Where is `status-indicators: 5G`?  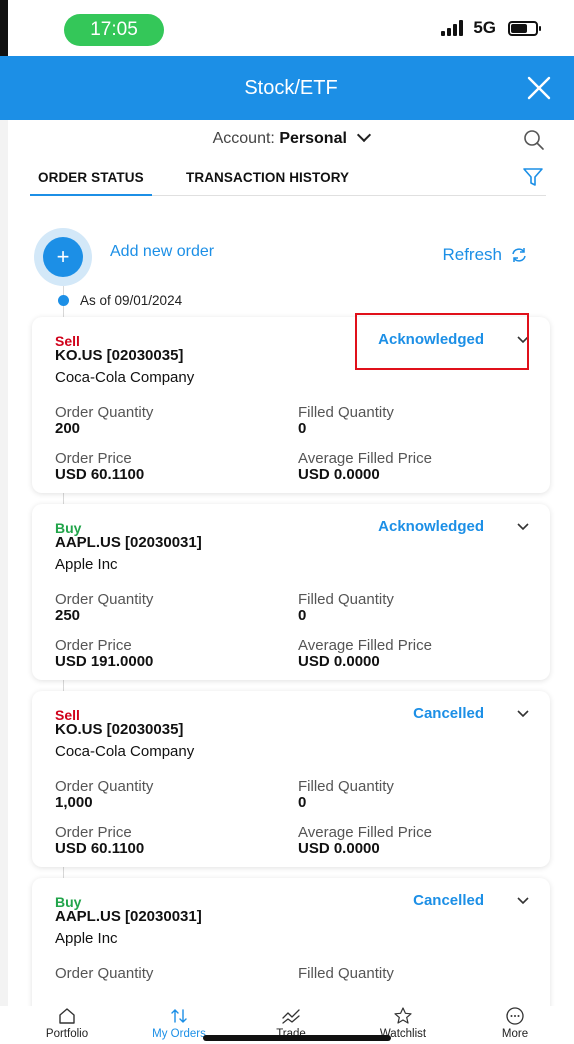 status-indicators: 5G is located at coordinates (491, 28).